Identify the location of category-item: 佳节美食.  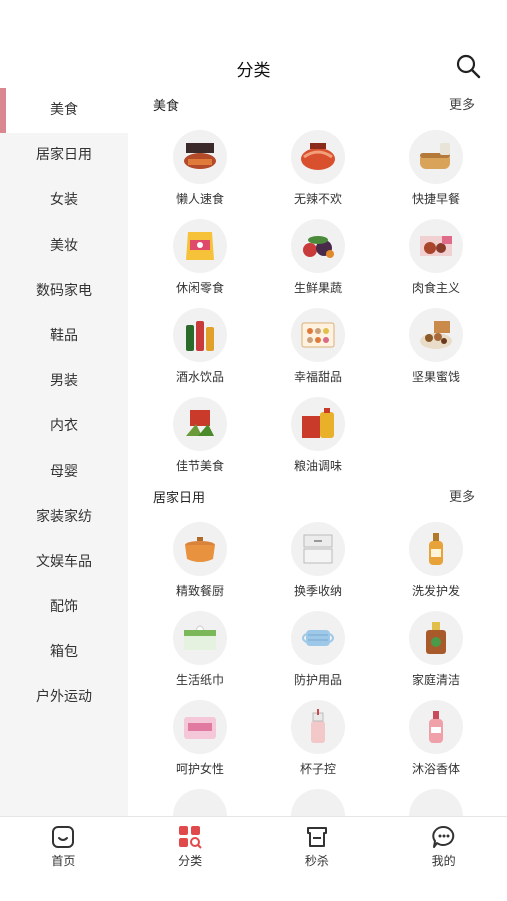
(200, 429).